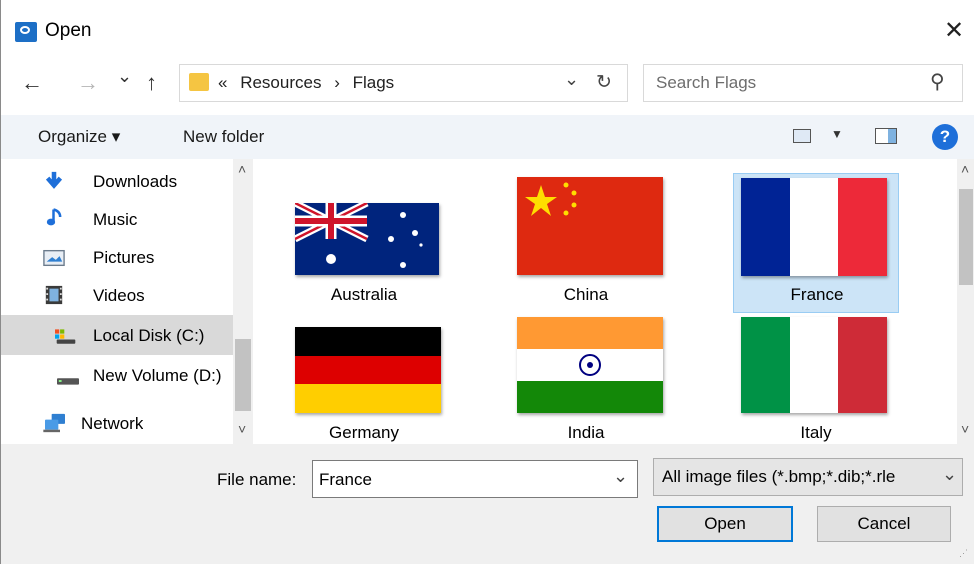 This screenshot has width=974, height=564. I want to click on breadcrumb: « Resources › Flags, so click(306, 83).